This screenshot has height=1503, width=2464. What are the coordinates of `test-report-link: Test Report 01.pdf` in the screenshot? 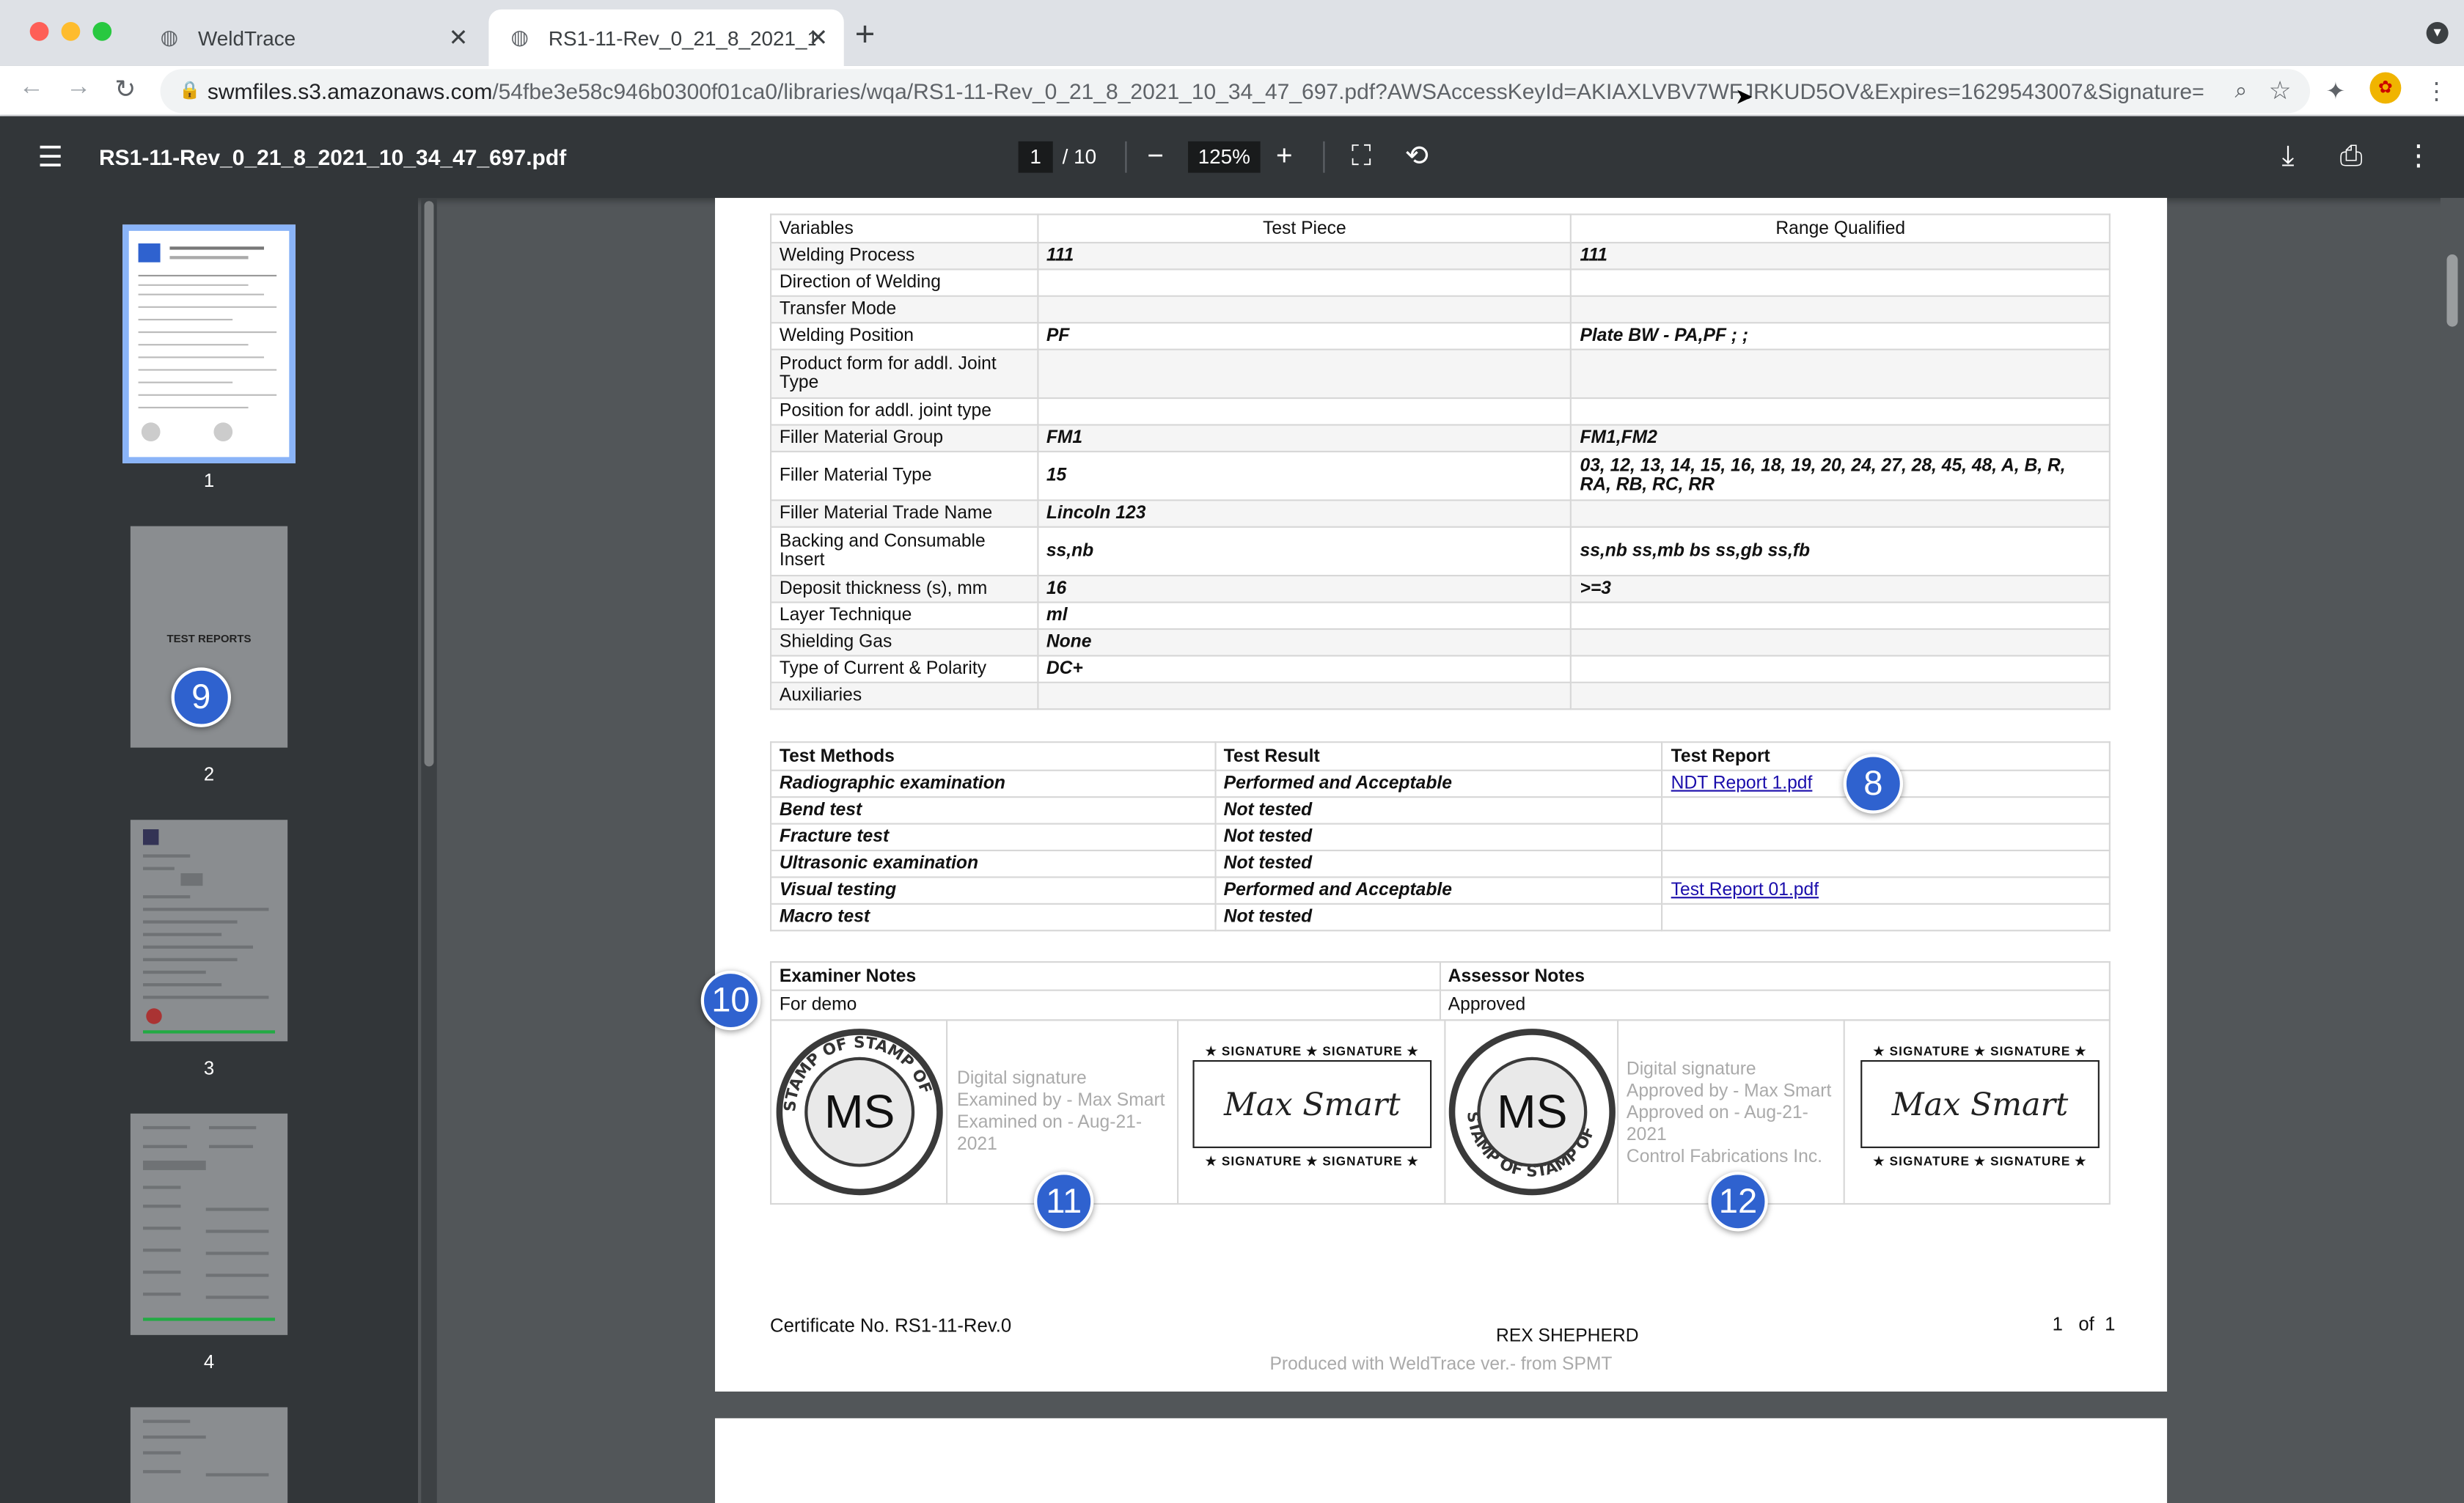 It's located at (1745, 891).